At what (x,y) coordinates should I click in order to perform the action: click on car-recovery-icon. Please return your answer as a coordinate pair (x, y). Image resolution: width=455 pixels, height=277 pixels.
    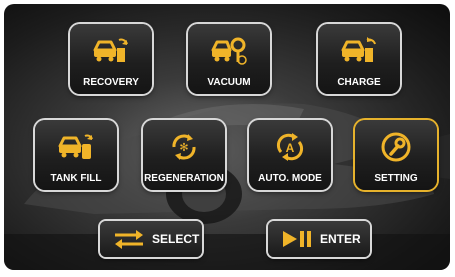
    Looking at the image, I should click on (110, 50).